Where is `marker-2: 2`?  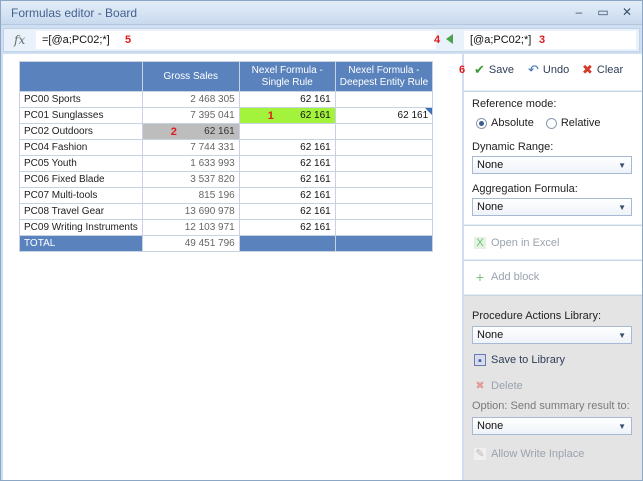 marker-2: 2 is located at coordinates (173, 132).